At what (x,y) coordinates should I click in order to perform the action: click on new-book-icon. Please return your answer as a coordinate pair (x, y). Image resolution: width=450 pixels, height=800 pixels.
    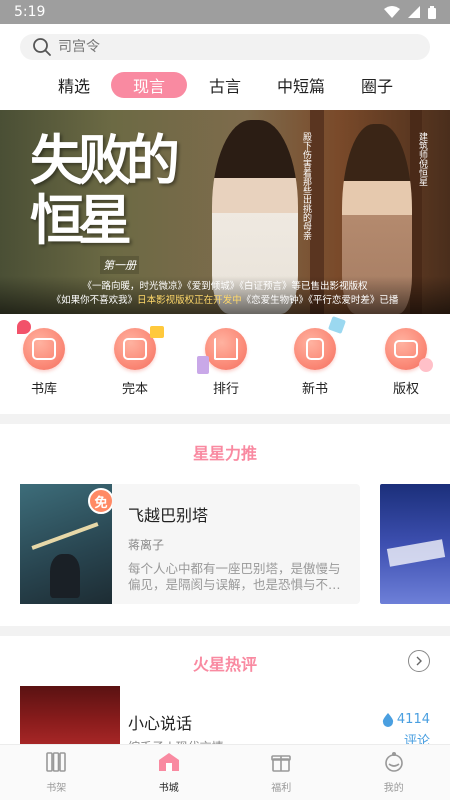
    Looking at the image, I should click on (320, 343).